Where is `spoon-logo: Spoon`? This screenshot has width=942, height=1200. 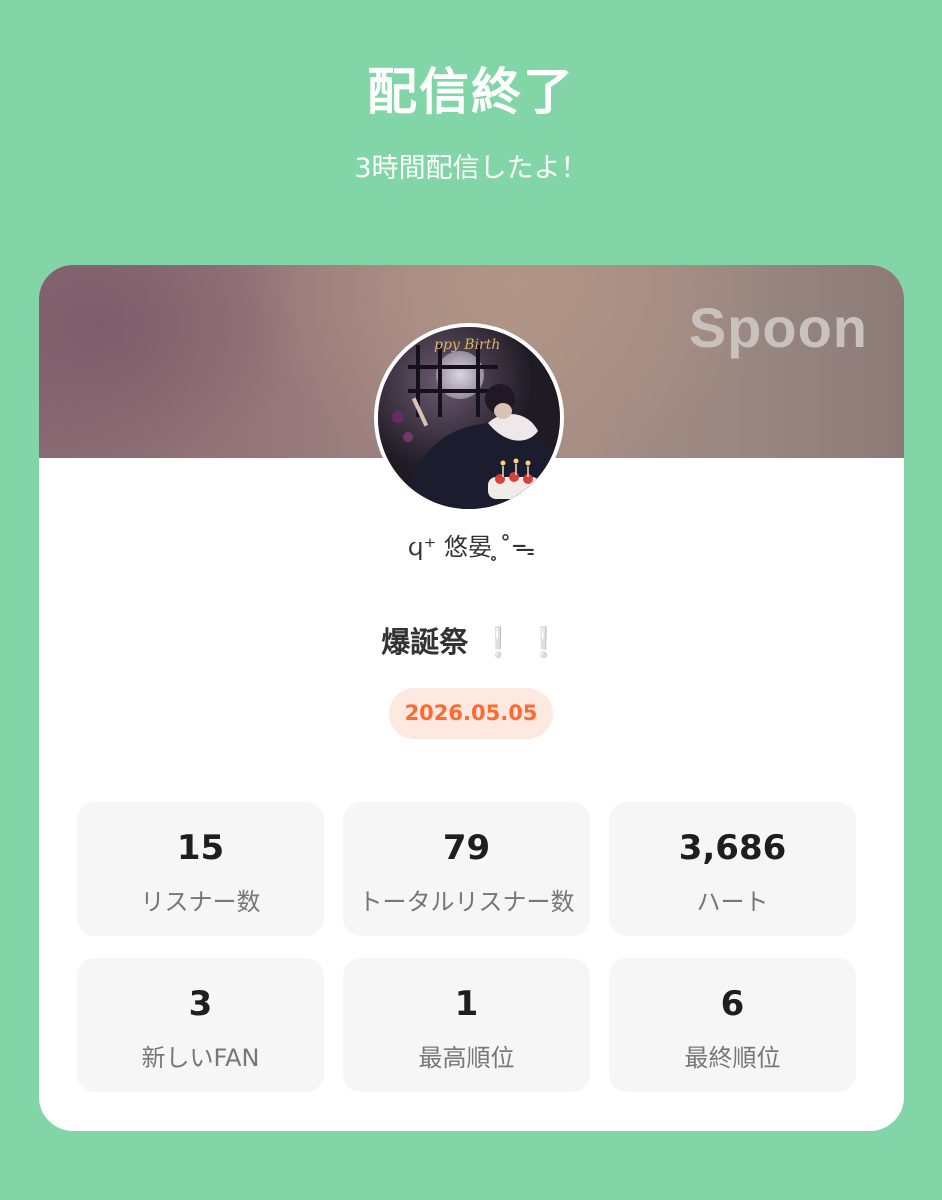
spoon-logo: Spoon is located at coordinates (778, 327).